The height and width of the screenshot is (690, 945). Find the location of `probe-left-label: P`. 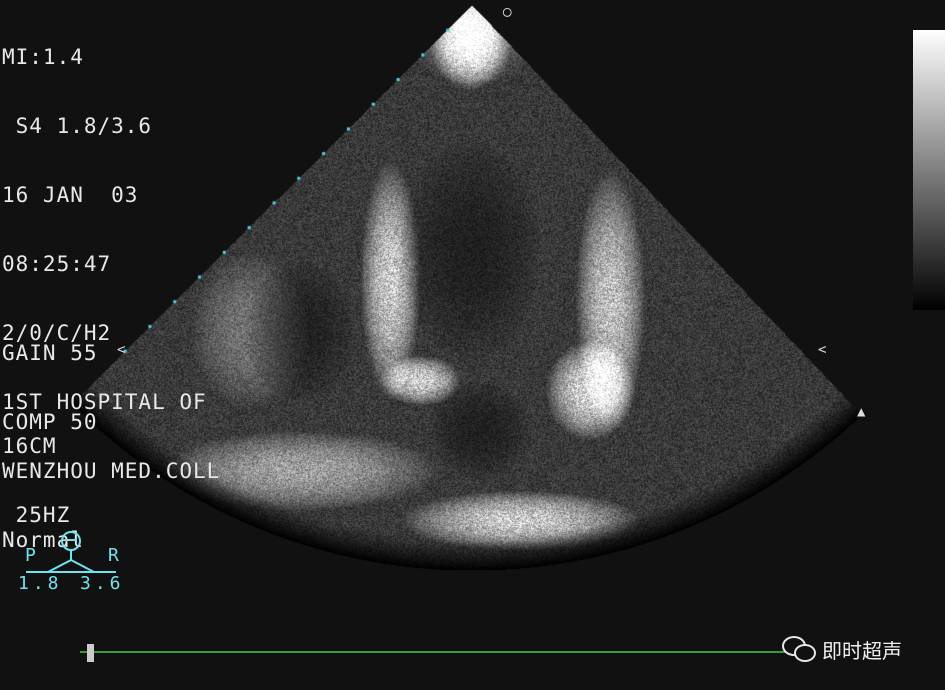

probe-left-label: P is located at coordinates (30, 555).